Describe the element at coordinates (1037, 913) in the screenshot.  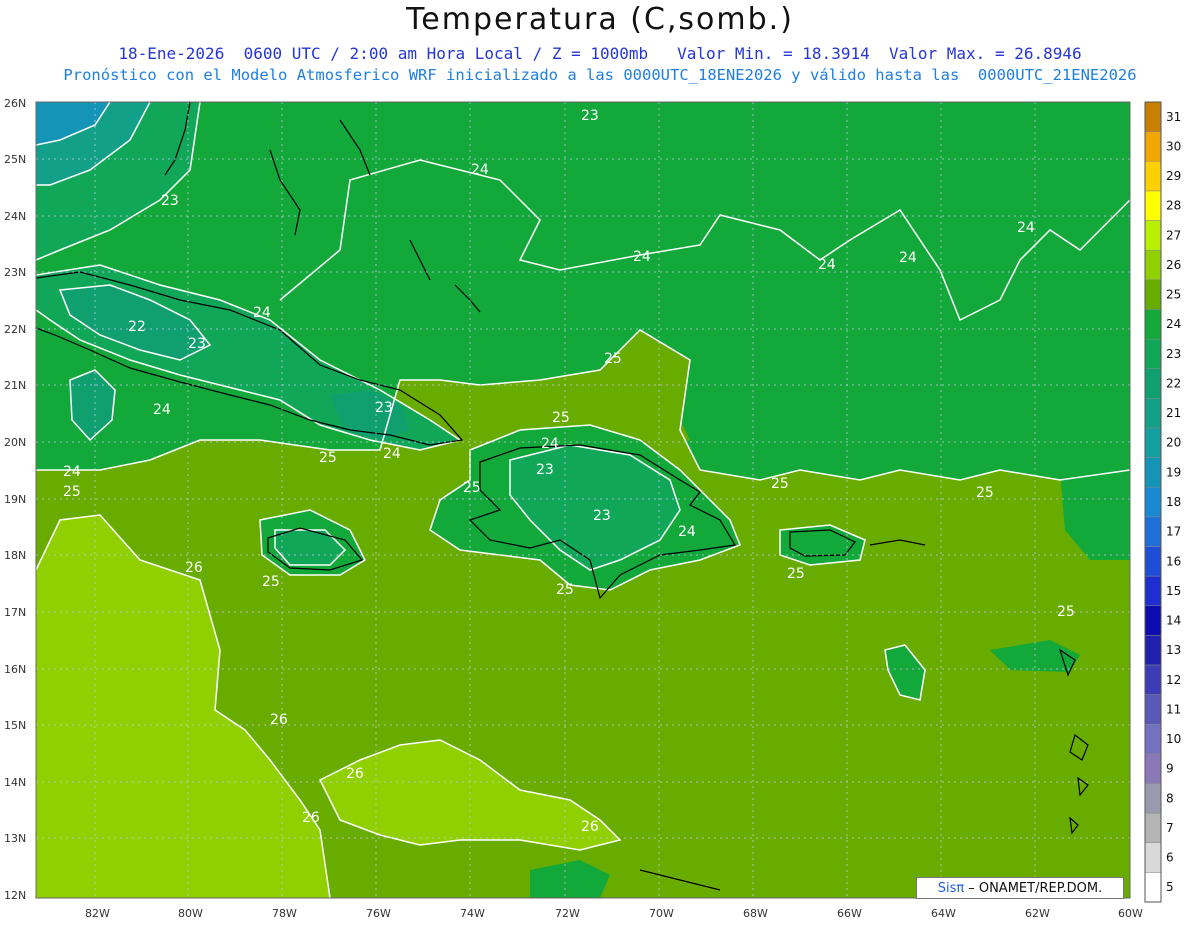
I see `lon-label: 62W` at that location.